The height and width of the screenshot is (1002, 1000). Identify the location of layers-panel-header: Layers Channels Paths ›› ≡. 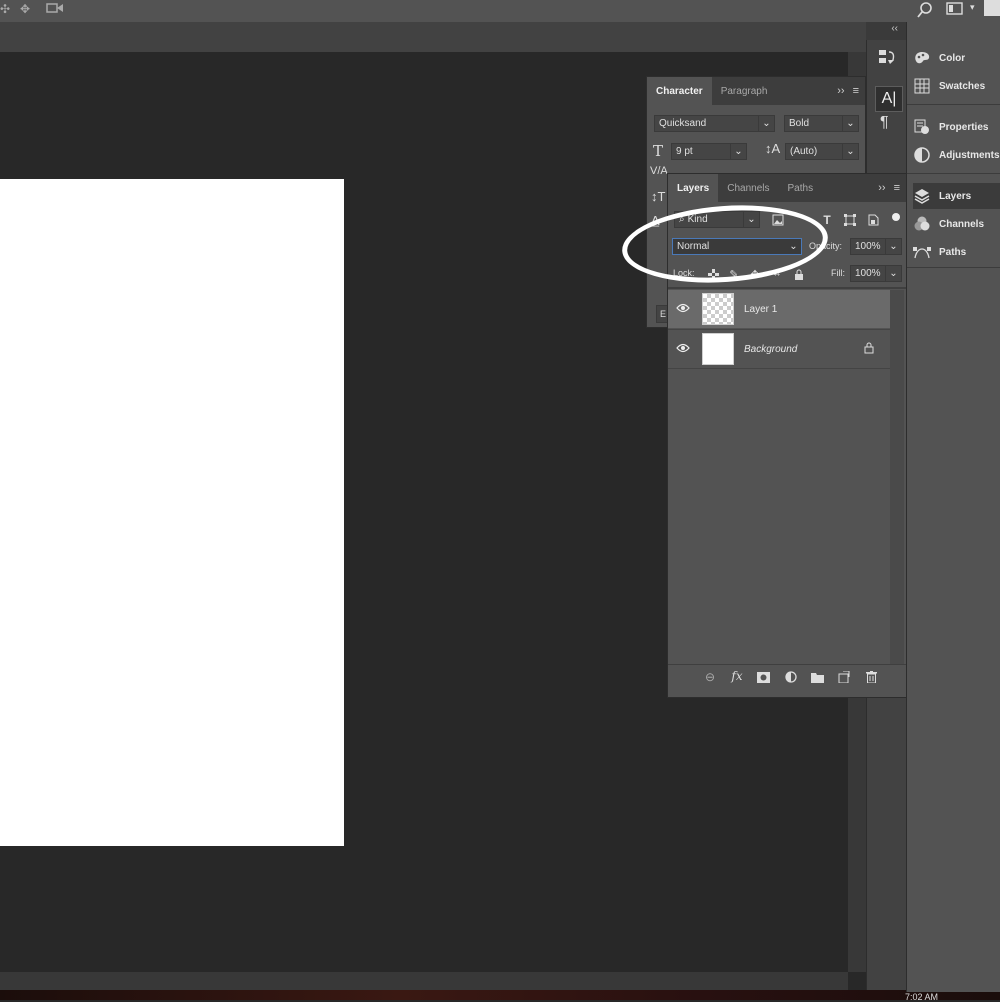
(787, 188).